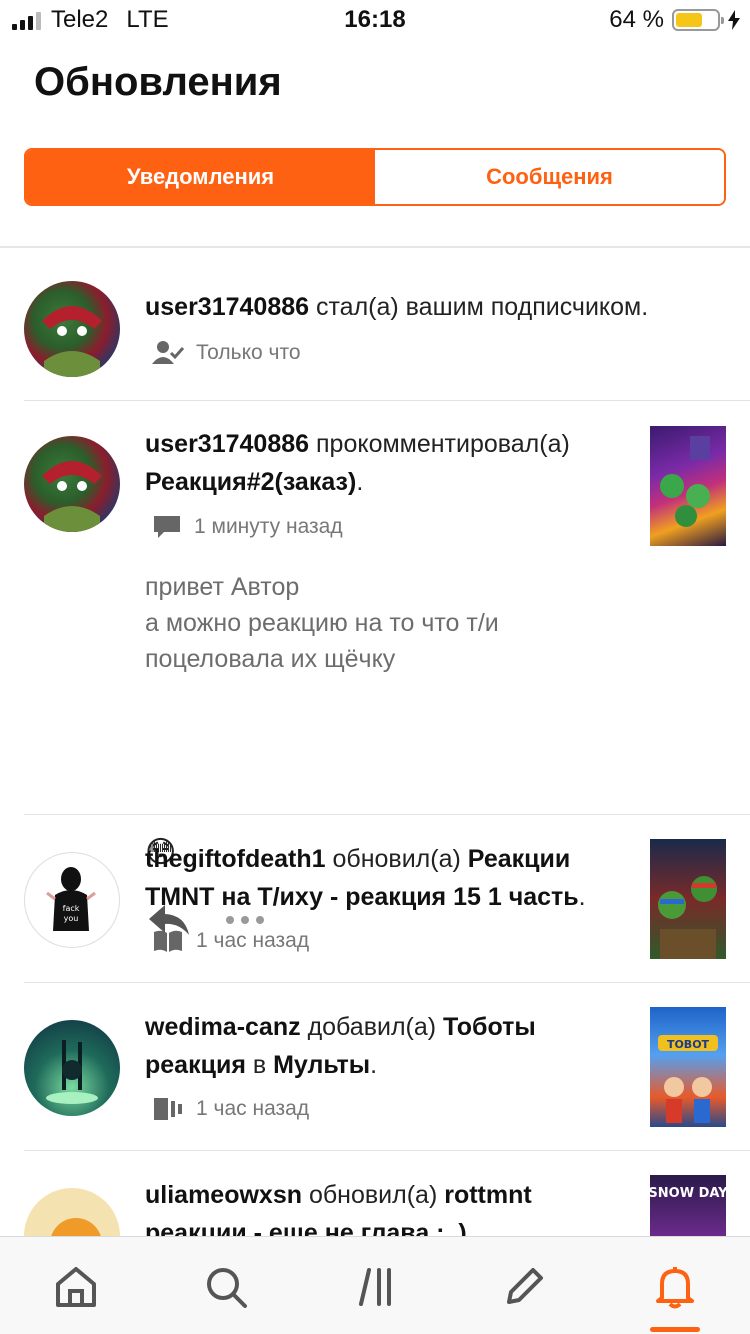  What do you see at coordinates (688, 1044) in the screenshot?
I see `cover-logo: TOBOT` at bounding box center [688, 1044].